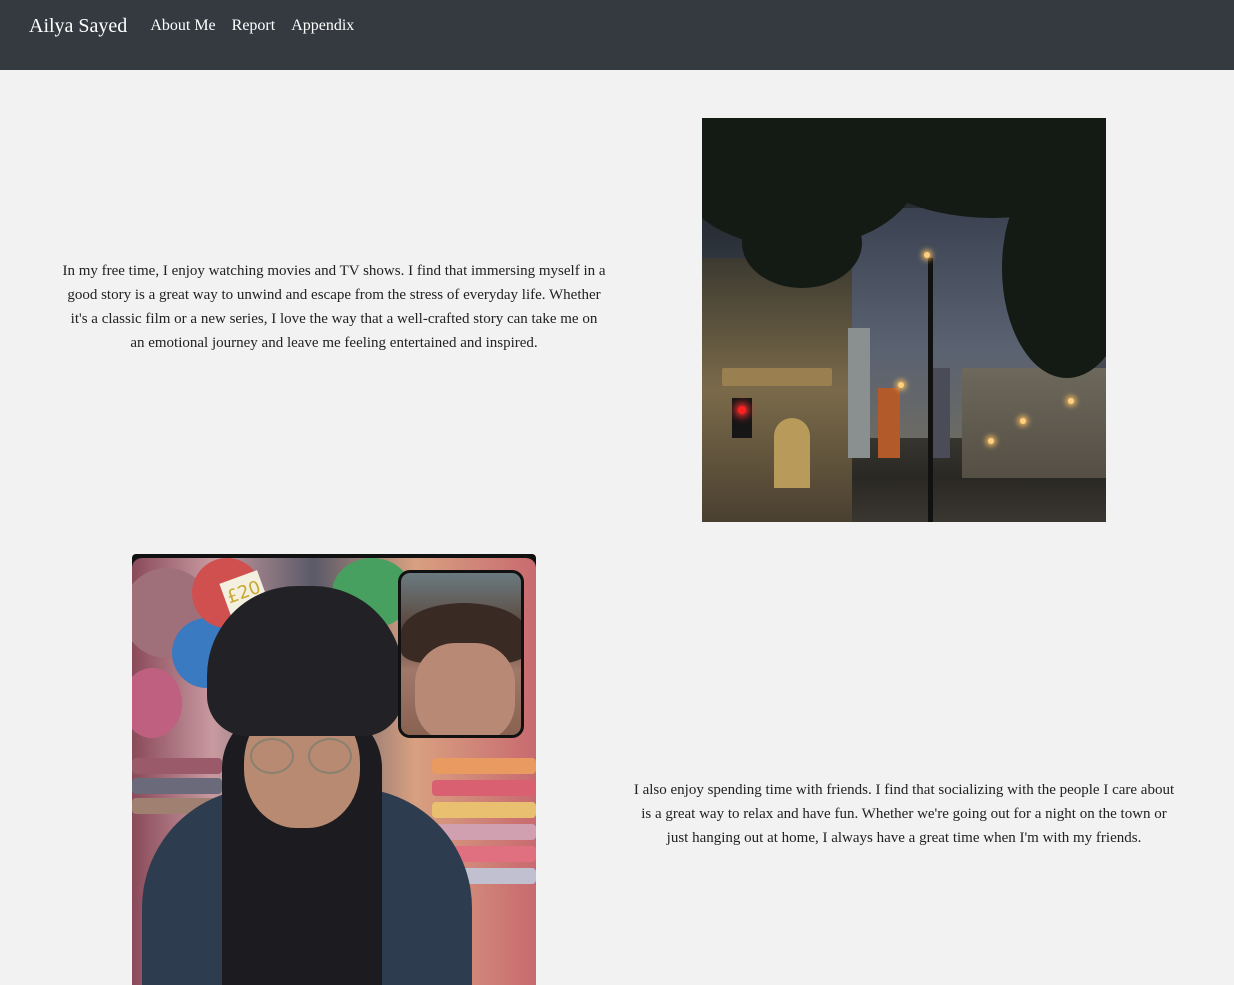  I want to click on photo-tree-foliage, so click(802, 243).